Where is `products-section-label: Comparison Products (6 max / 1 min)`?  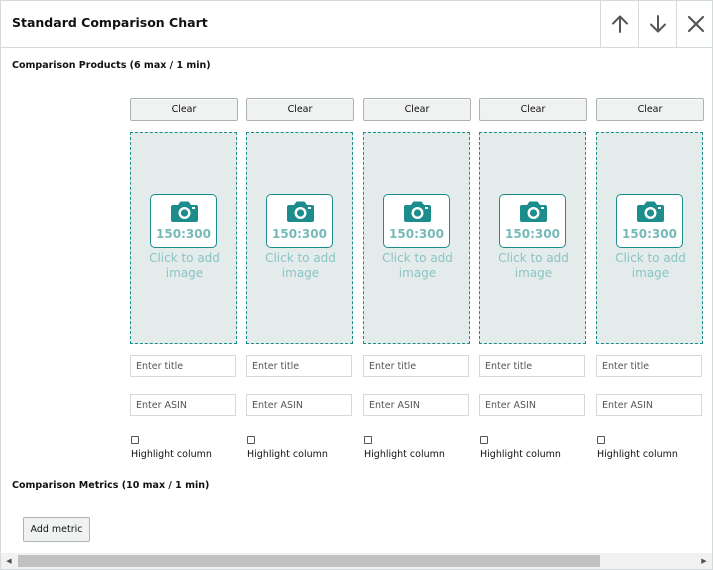 products-section-label: Comparison Products (6 max / 1 min) is located at coordinates (111, 65).